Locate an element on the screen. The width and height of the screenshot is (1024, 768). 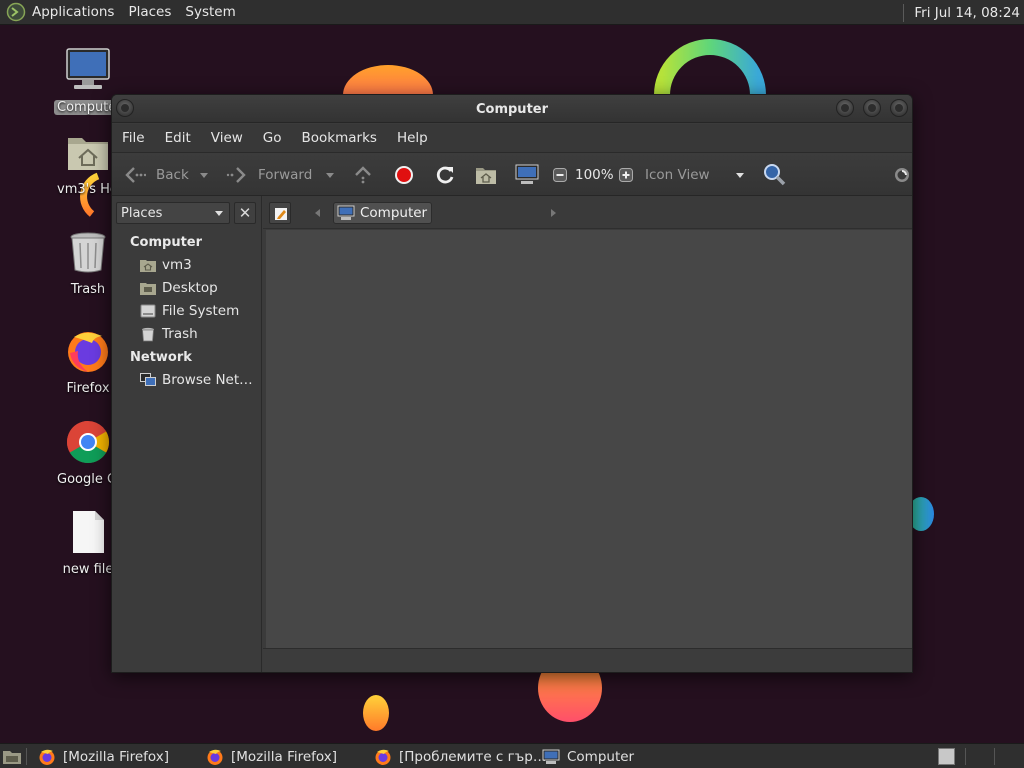
zoom-out-icon is located at coordinates (560, 175).